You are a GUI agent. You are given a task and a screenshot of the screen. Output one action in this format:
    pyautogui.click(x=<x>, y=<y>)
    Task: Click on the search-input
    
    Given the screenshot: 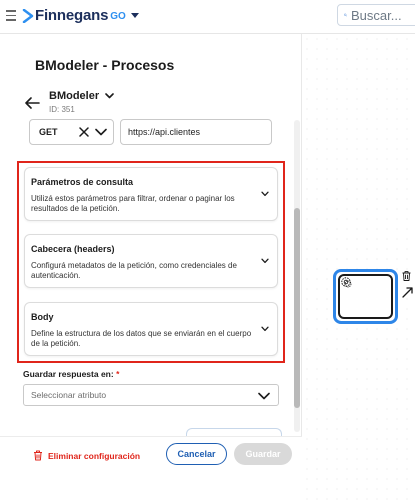 What is the action you would take?
    pyautogui.click(x=383, y=15)
    